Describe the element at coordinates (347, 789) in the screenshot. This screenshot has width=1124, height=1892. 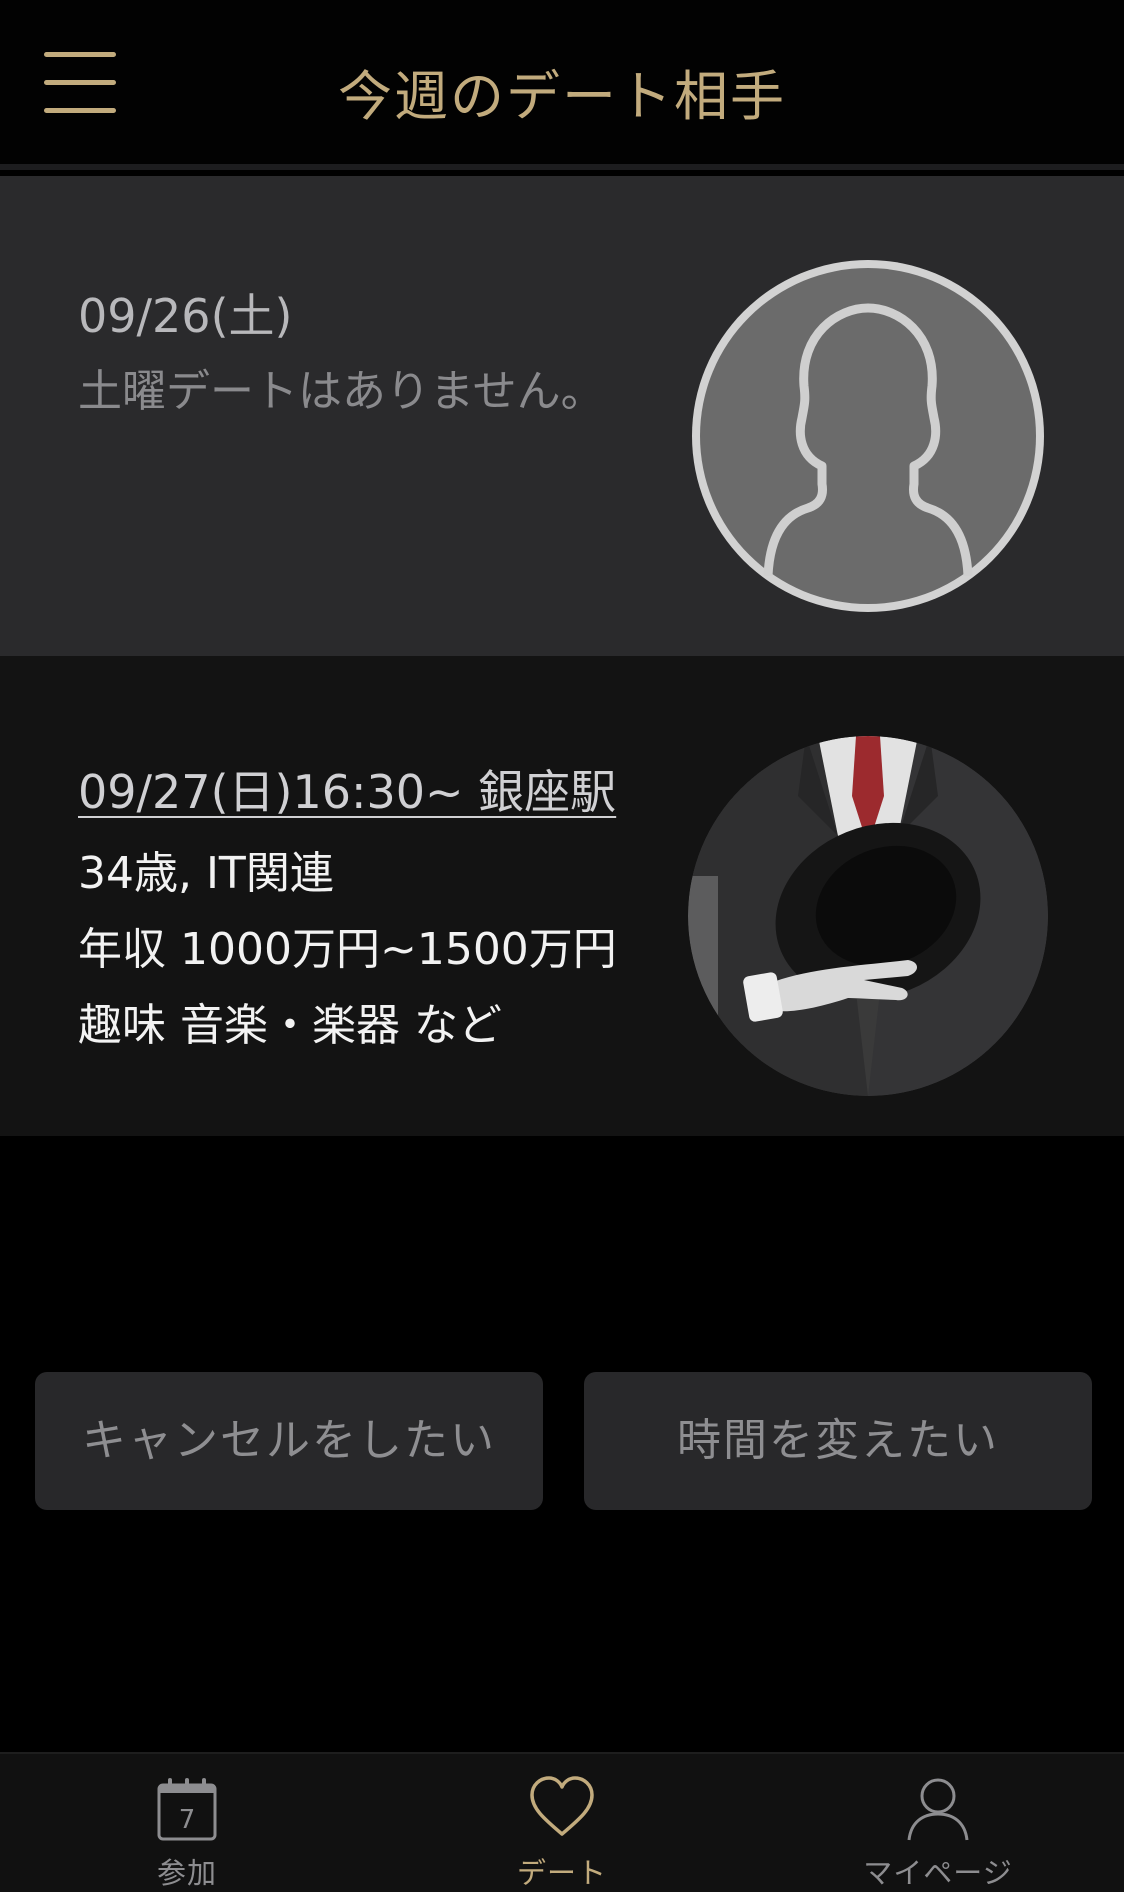
I see `date-detail-link: 09/27(日)16:30~ 銀座駅` at that location.